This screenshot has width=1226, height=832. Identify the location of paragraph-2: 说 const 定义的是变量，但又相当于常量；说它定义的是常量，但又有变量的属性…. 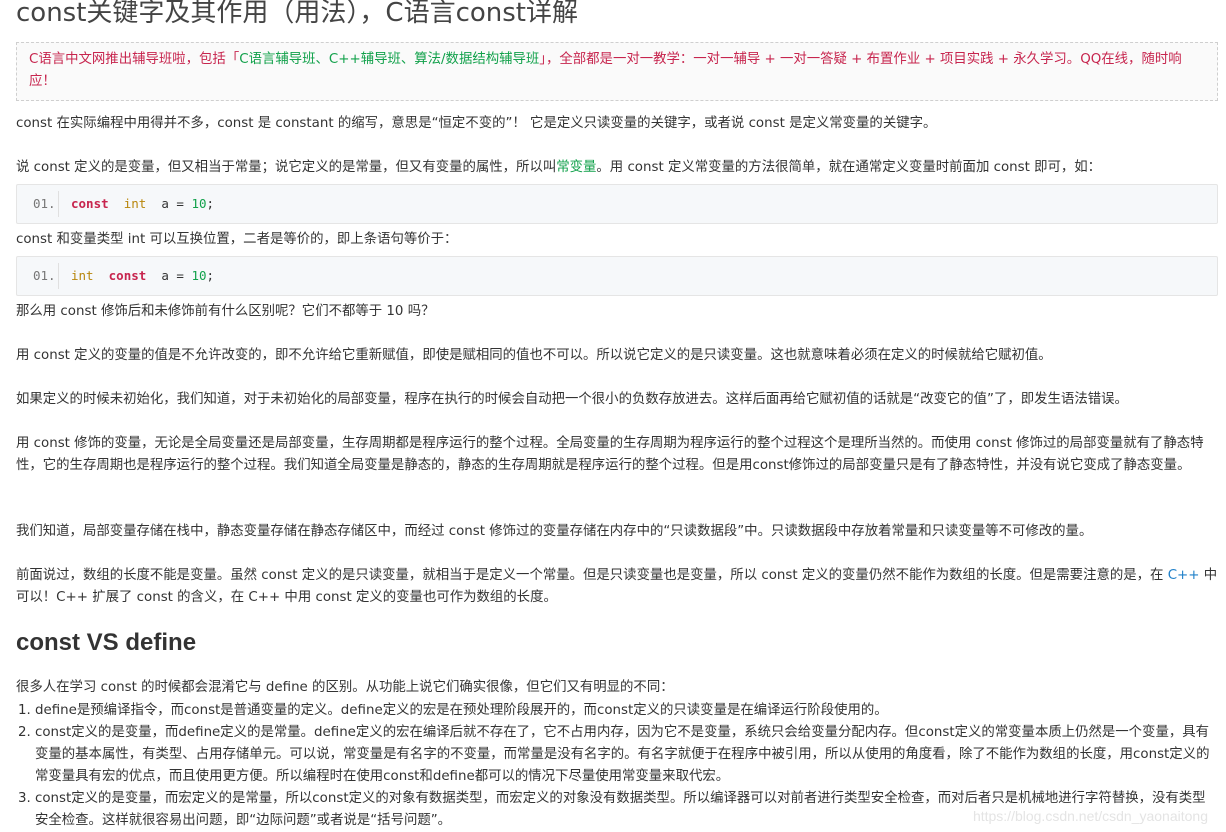
(617, 168).